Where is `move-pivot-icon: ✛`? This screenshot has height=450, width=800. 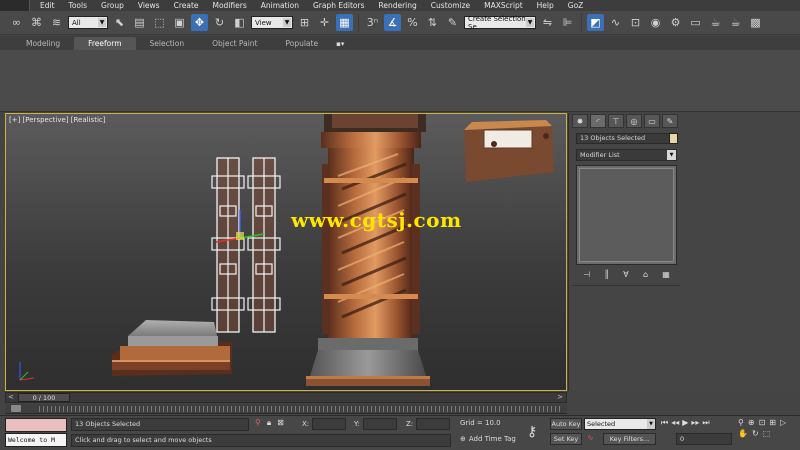
move-pivot-icon: ✛ is located at coordinates (324, 22).